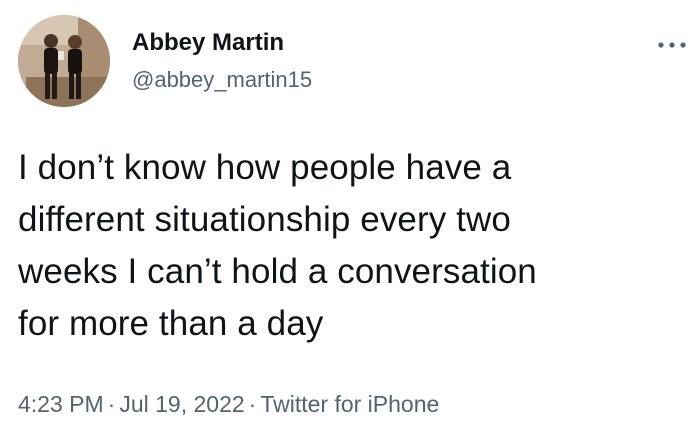 The width and height of the screenshot is (700, 444). I want to click on avatar, so click(64, 61).